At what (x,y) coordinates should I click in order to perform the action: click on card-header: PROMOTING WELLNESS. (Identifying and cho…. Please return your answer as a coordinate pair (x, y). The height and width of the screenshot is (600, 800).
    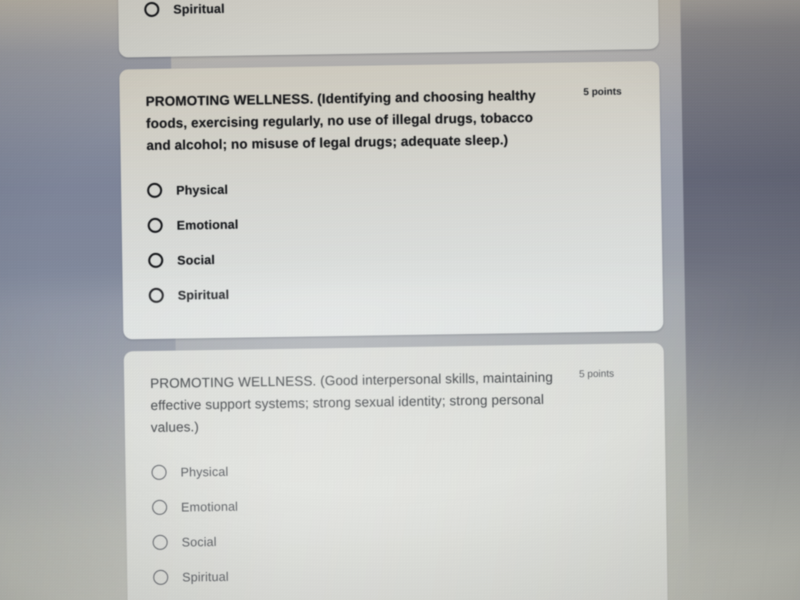
    Looking at the image, I should click on (390, 120).